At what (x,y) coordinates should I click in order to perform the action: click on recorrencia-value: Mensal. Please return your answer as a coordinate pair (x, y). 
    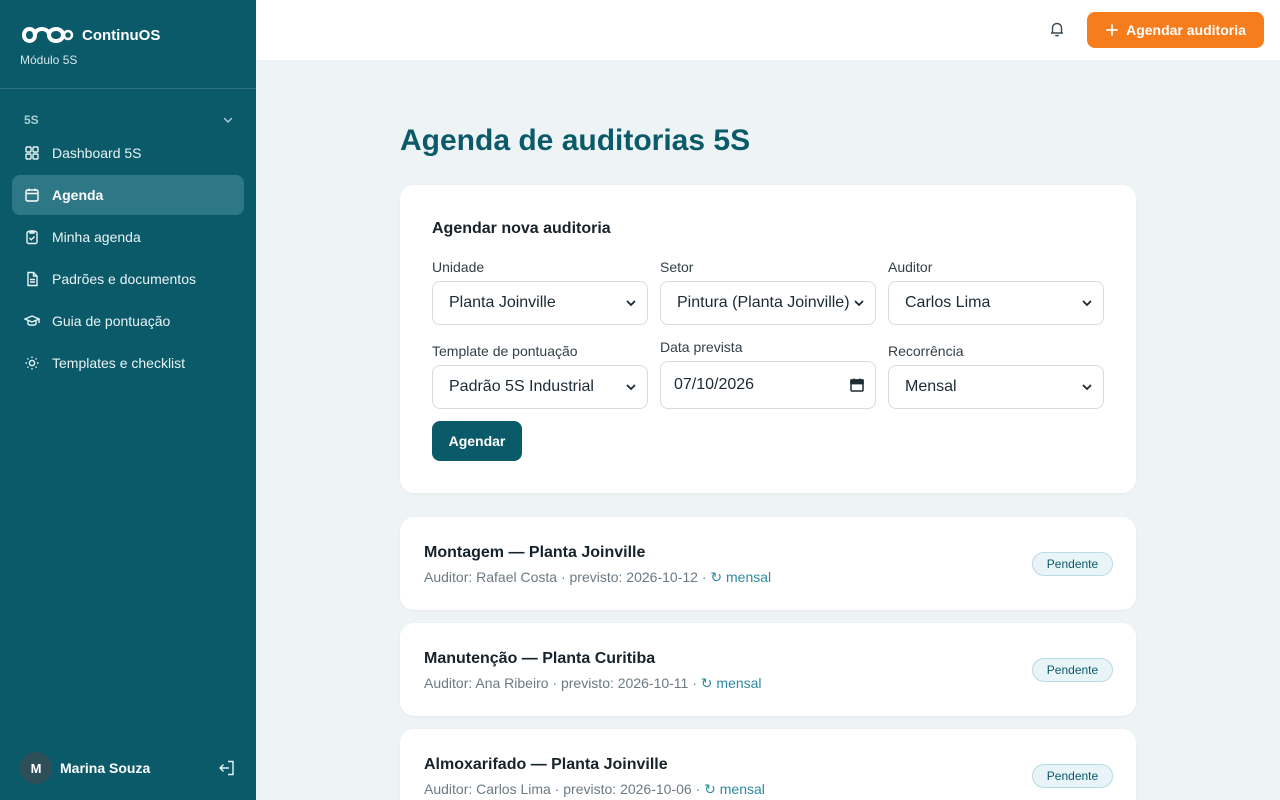
    Looking at the image, I should click on (931, 386).